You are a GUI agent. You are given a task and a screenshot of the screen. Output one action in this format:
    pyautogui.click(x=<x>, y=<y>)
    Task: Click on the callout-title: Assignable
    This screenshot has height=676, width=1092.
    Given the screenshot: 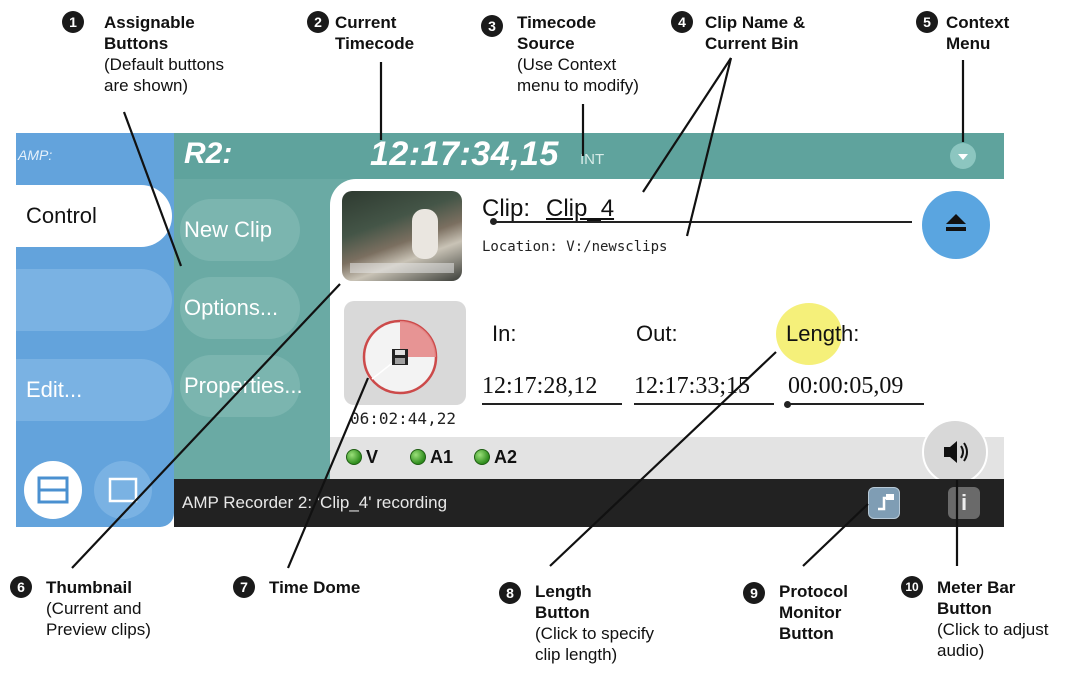 What is the action you would take?
    pyautogui.click(x=149, y=22)
    